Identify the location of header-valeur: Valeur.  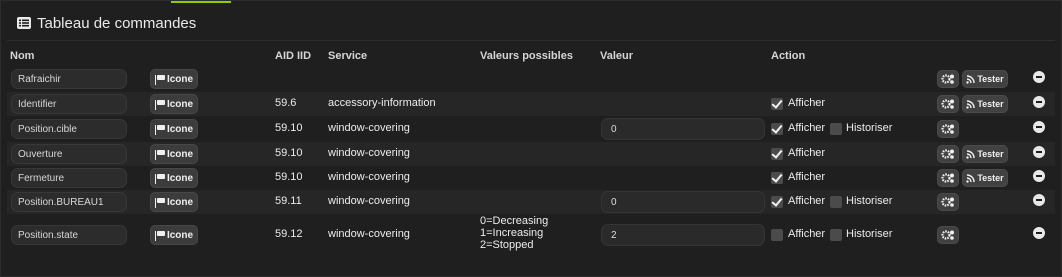
(617, 56).